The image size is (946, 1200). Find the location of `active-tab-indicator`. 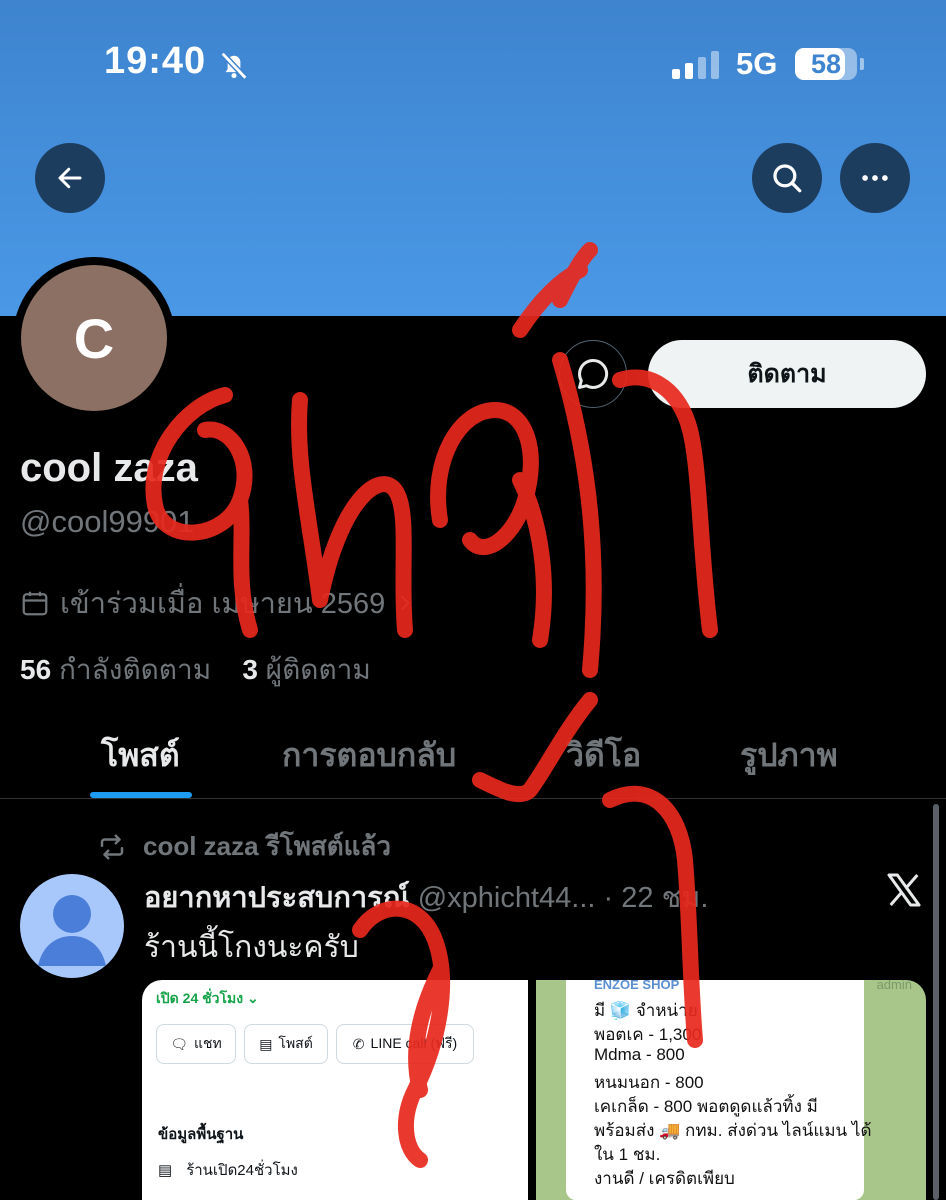

active-tab-indicator is located at coordinates (141, 795).